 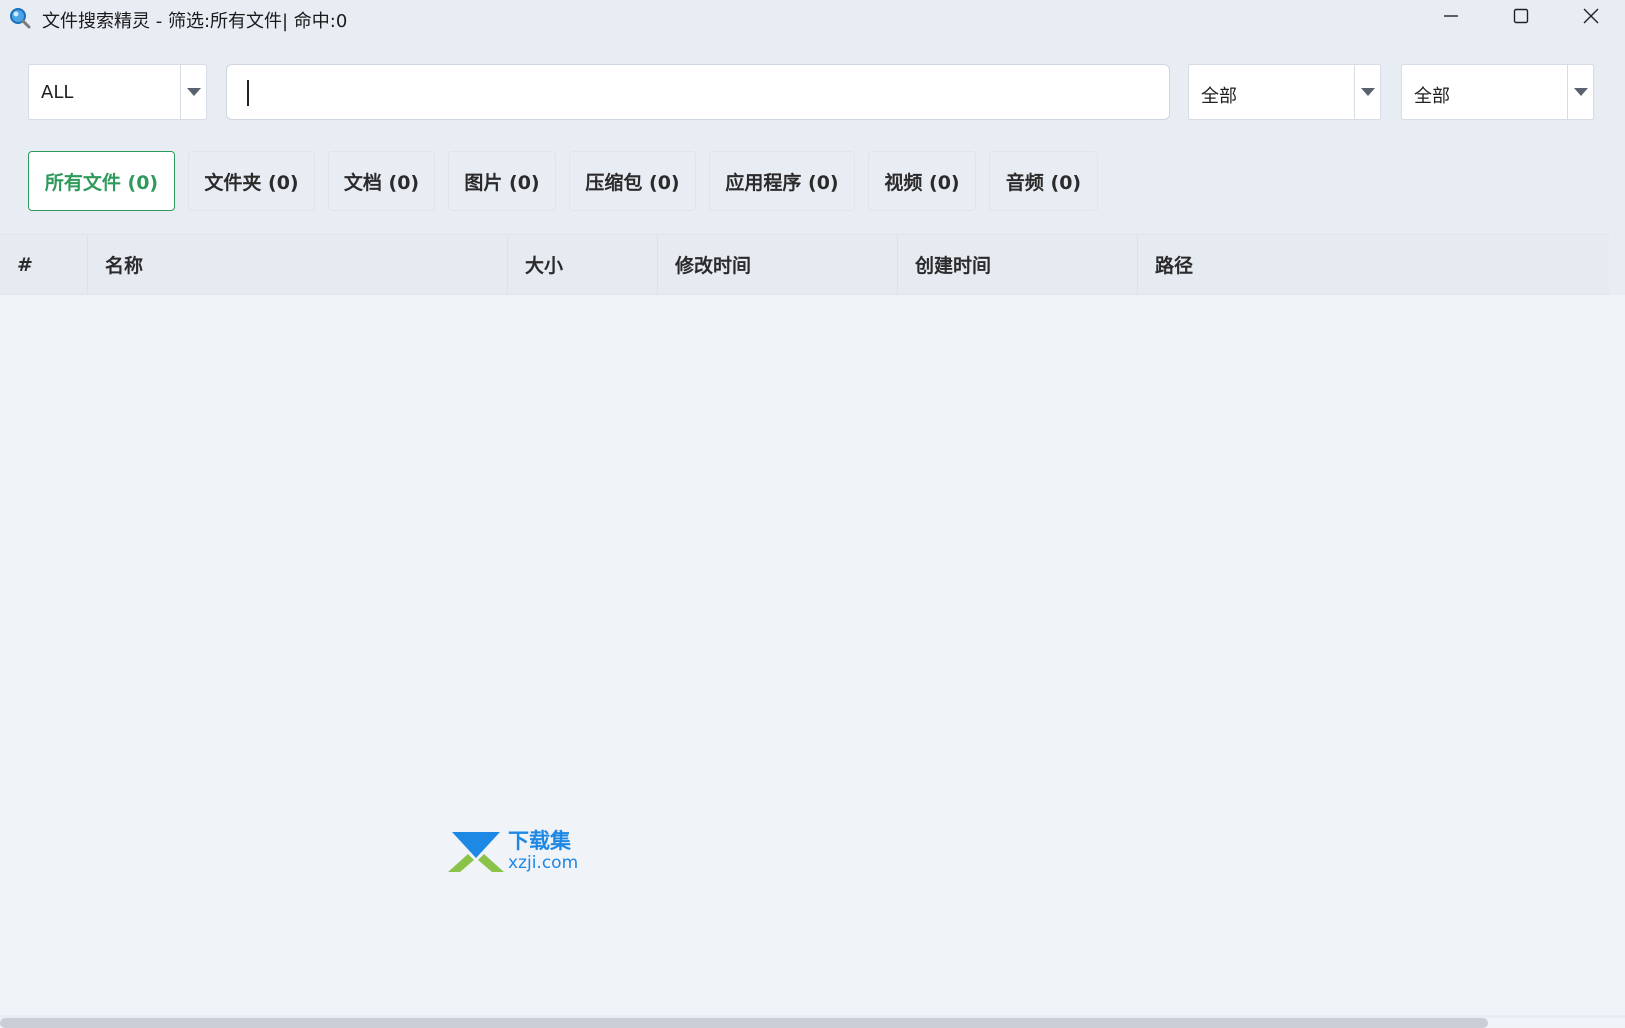 What do you see at coordinates (57, 92) in the screenshot?
I see `file-type-select-value: ALL` at bounding box center [57, 92].